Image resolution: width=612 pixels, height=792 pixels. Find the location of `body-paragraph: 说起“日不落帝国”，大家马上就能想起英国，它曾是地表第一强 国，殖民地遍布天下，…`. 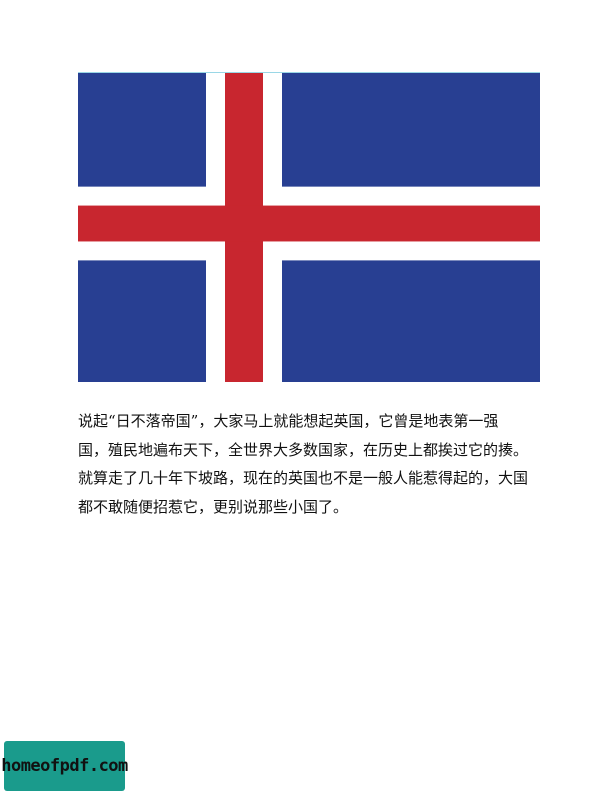

body-paragraph: 说起“日不落帝国”，大家马上就能想起英国，它曾是地表第一强 国，殖民地遍布天下，… is located at coordinates (303, 464).